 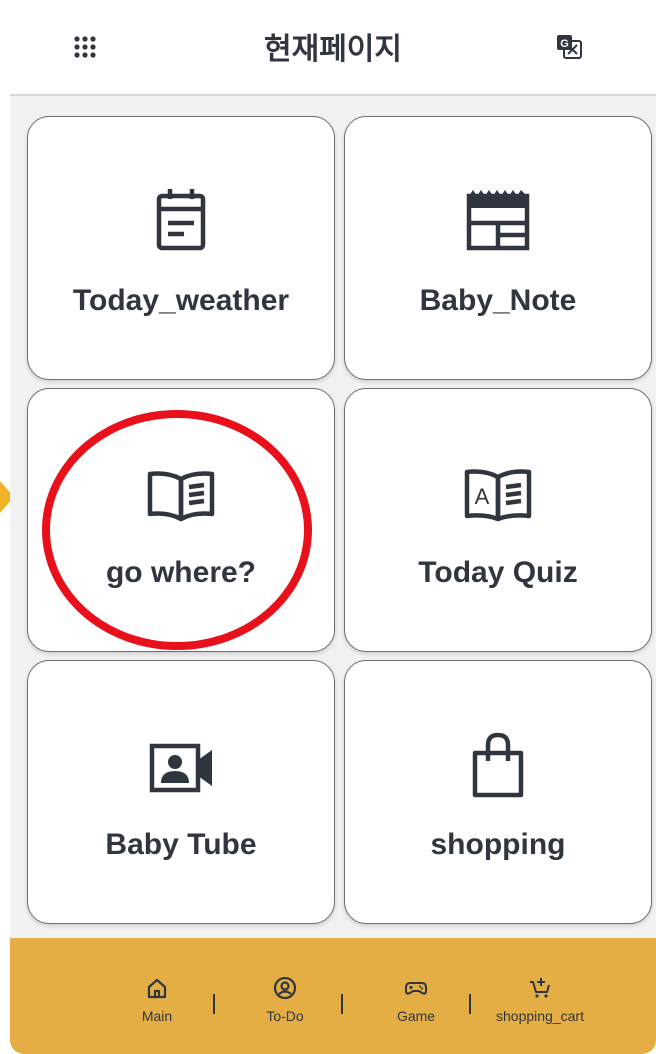 I want to click on nav-label: To-Do, so click(x=285, y=1016).